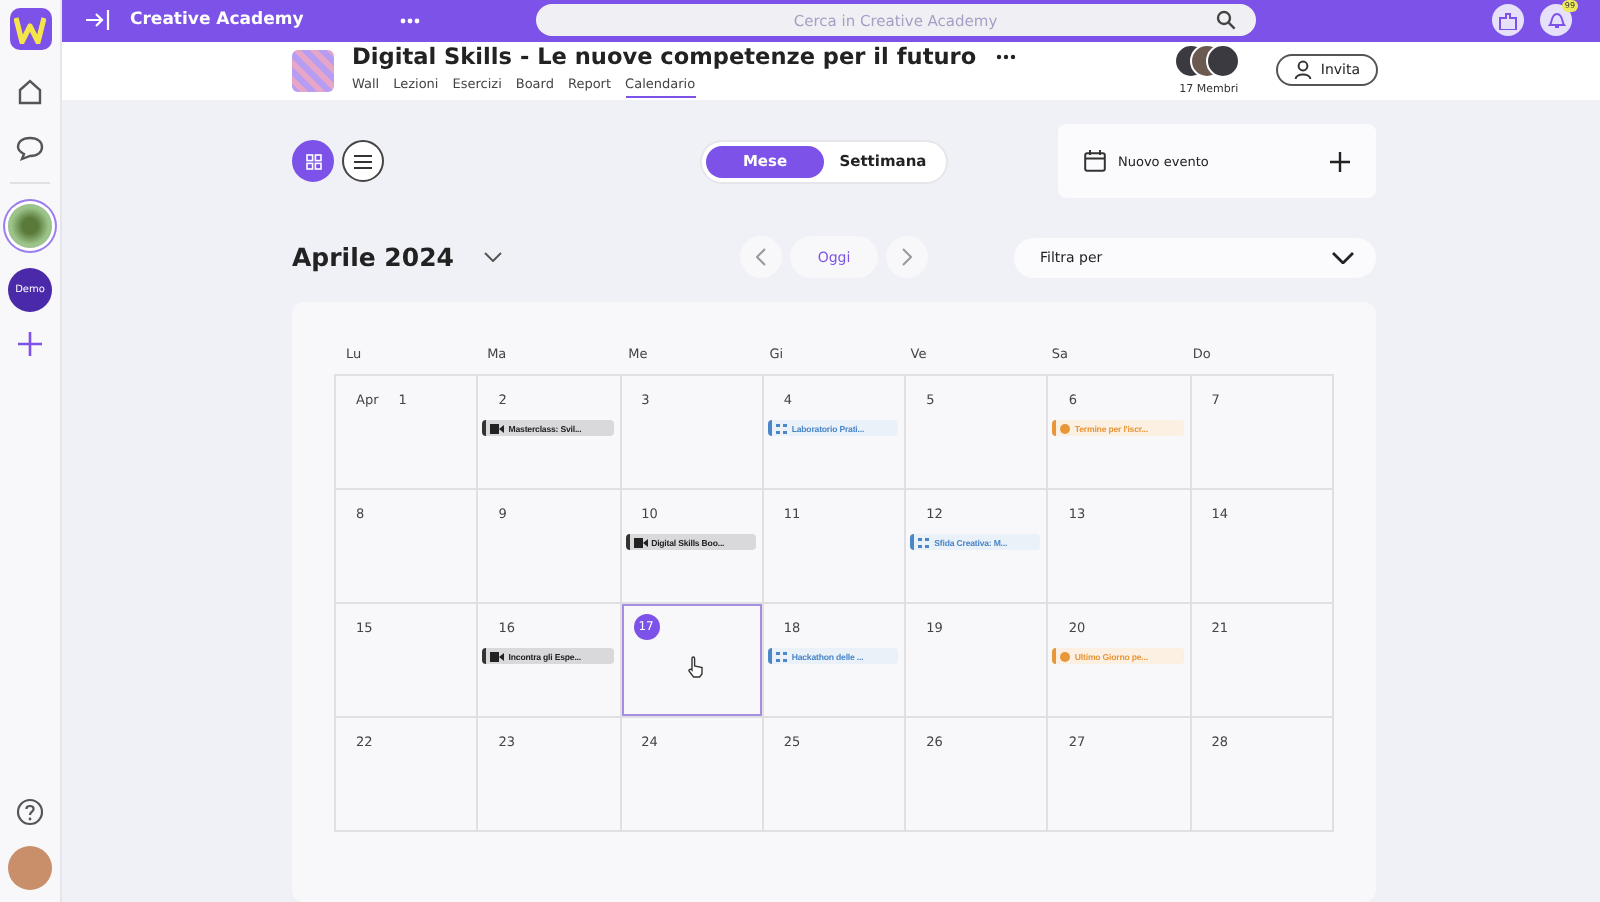  Describe the element at coordinates (1556, 20) in the screenshot. I see `bell-icon` at that location.